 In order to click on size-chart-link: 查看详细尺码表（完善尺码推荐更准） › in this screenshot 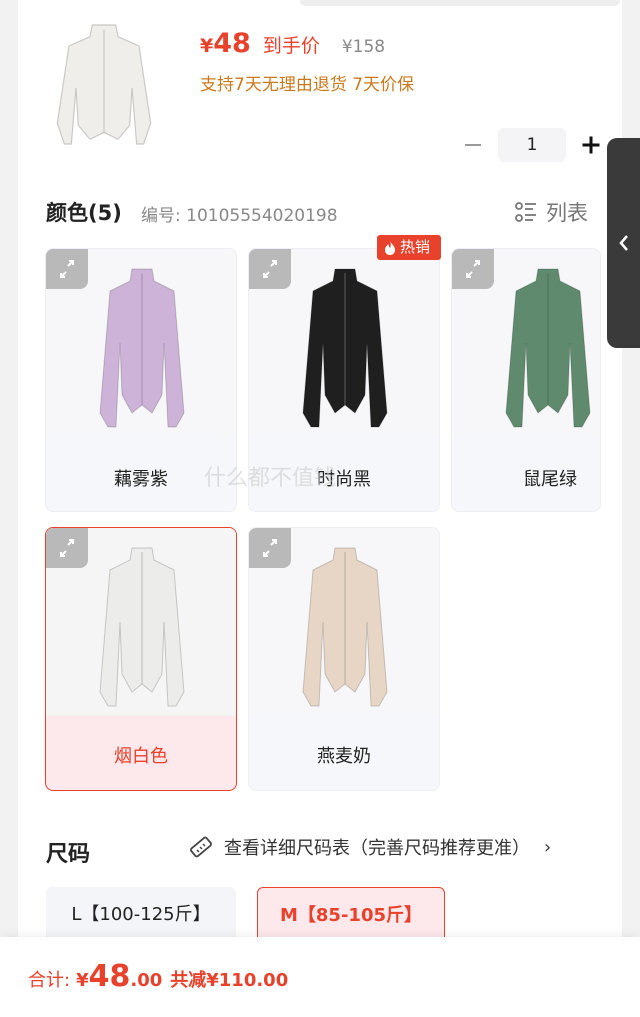, I will do `click(369, 847)`.